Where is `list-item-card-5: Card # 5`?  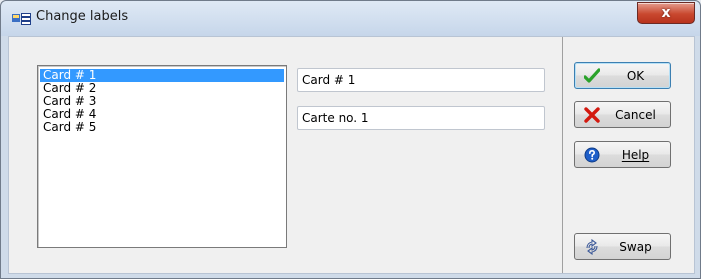 list-item-card-5: Card # 5 is located at coordinates (162, 127).